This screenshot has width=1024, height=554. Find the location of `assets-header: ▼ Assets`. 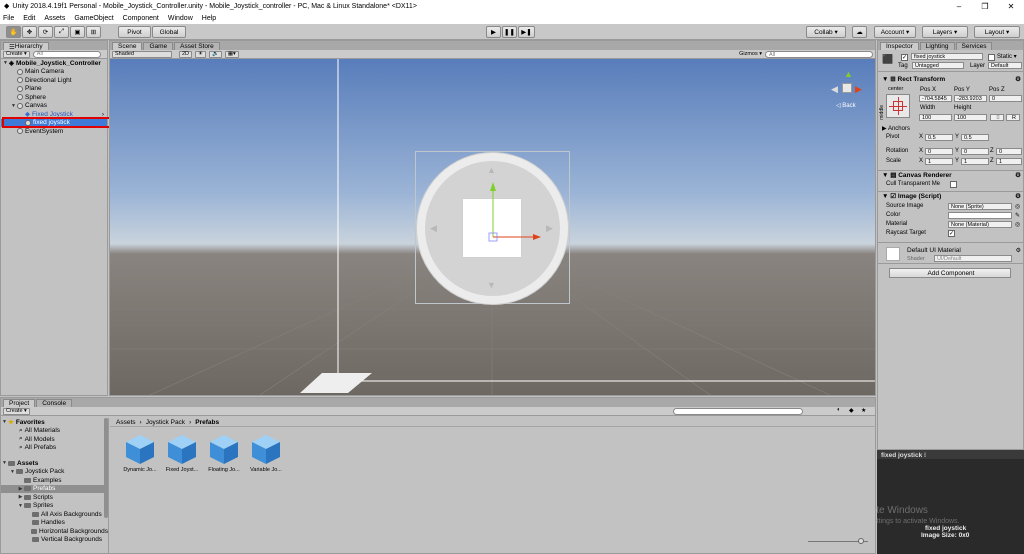

assets-header: ▼ Assets is located at coordinates (54, 463).